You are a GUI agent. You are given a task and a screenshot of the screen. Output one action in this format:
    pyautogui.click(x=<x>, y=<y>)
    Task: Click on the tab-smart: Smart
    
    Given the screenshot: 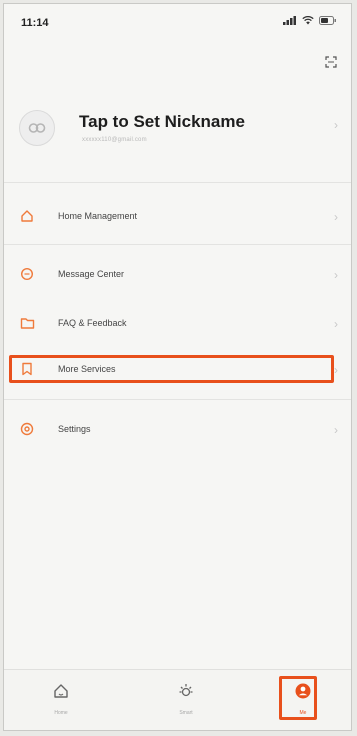 What is the action you would take?
    pyautogui.click(x=186, y=699)
    